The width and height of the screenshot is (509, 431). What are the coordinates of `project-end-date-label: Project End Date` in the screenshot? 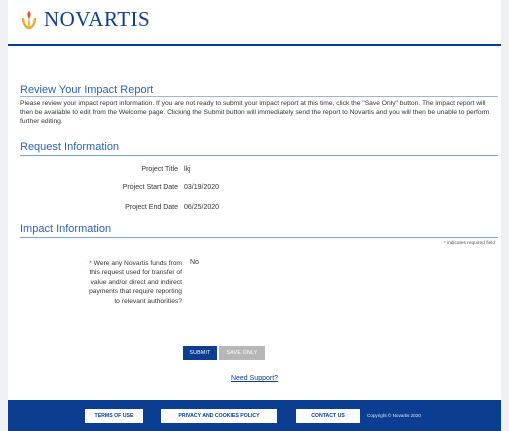 It's located at (151, 207).